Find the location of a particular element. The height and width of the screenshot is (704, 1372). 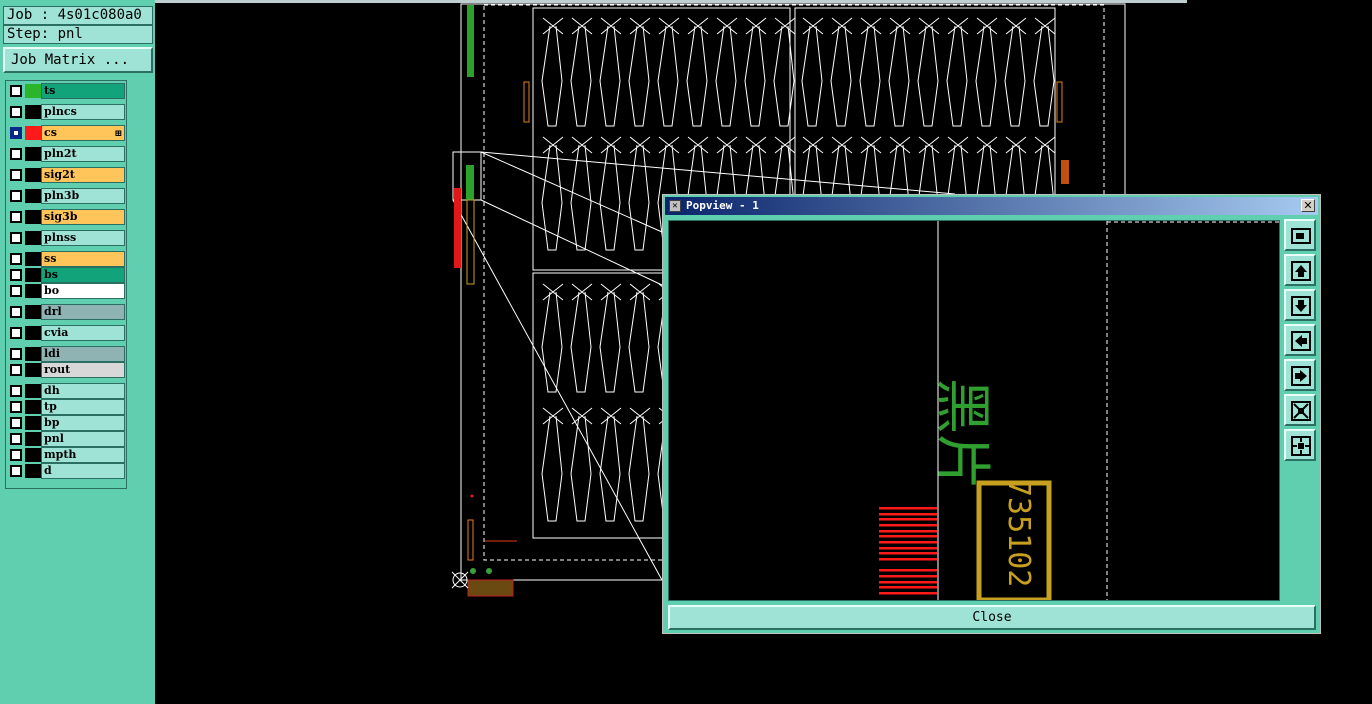

layer-name: cs ⊞ is located at coordinates (83, 133).